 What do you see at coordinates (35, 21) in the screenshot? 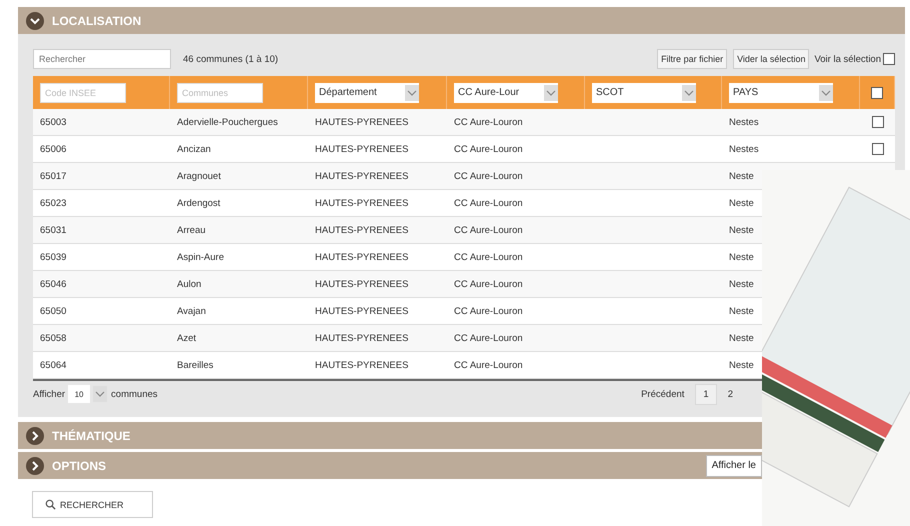
I see `chevron-down-icon` at bounding box center [35, 21].